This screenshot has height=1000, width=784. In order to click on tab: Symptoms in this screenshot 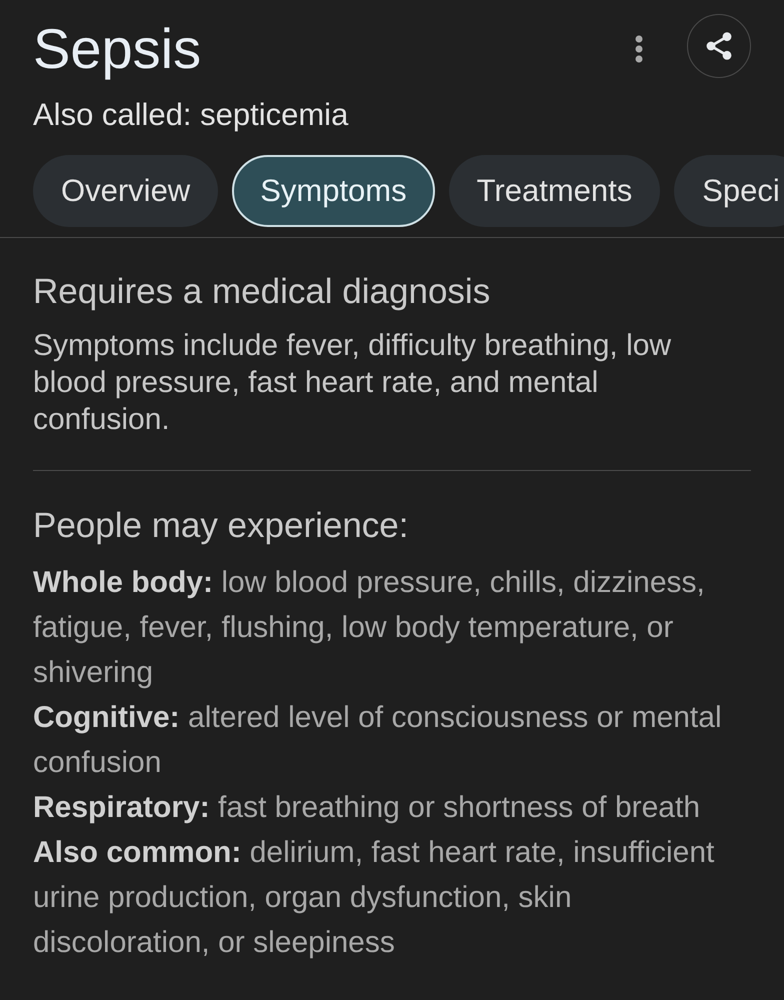, I will do `click(333, 191)`.